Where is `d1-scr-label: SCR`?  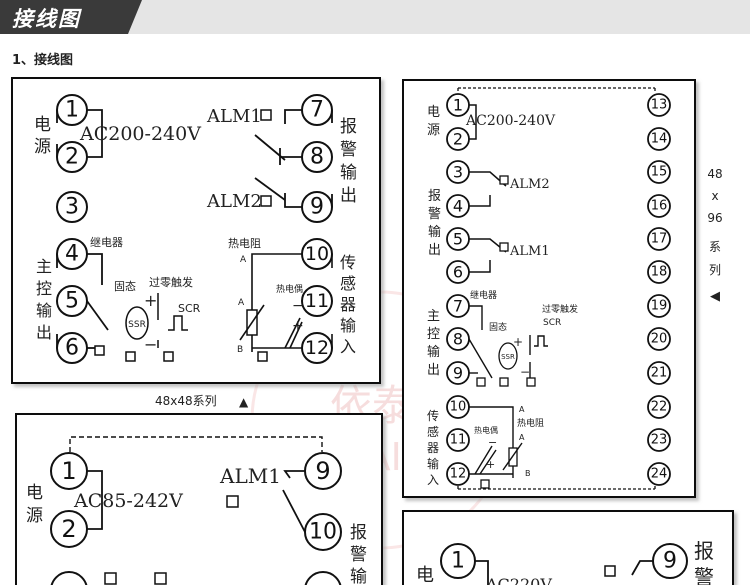 d1-scr-label: SCR is located at coordinates (189, 308).